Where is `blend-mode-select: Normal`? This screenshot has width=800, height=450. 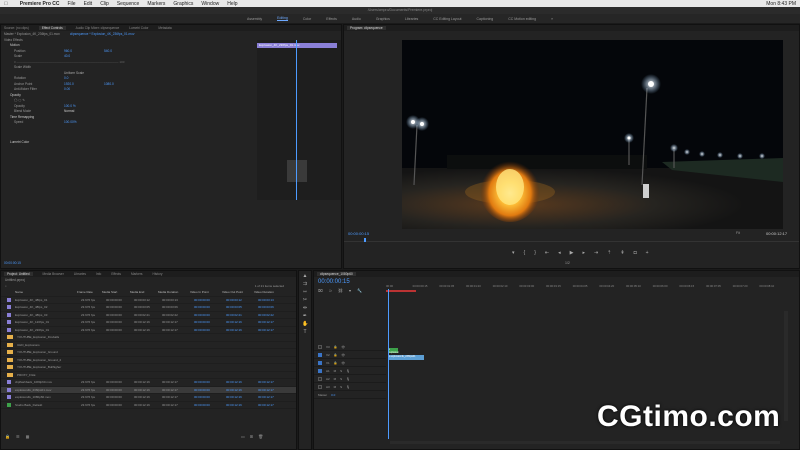
blend-mode-select: Normal is located at coordinates (84, 111).